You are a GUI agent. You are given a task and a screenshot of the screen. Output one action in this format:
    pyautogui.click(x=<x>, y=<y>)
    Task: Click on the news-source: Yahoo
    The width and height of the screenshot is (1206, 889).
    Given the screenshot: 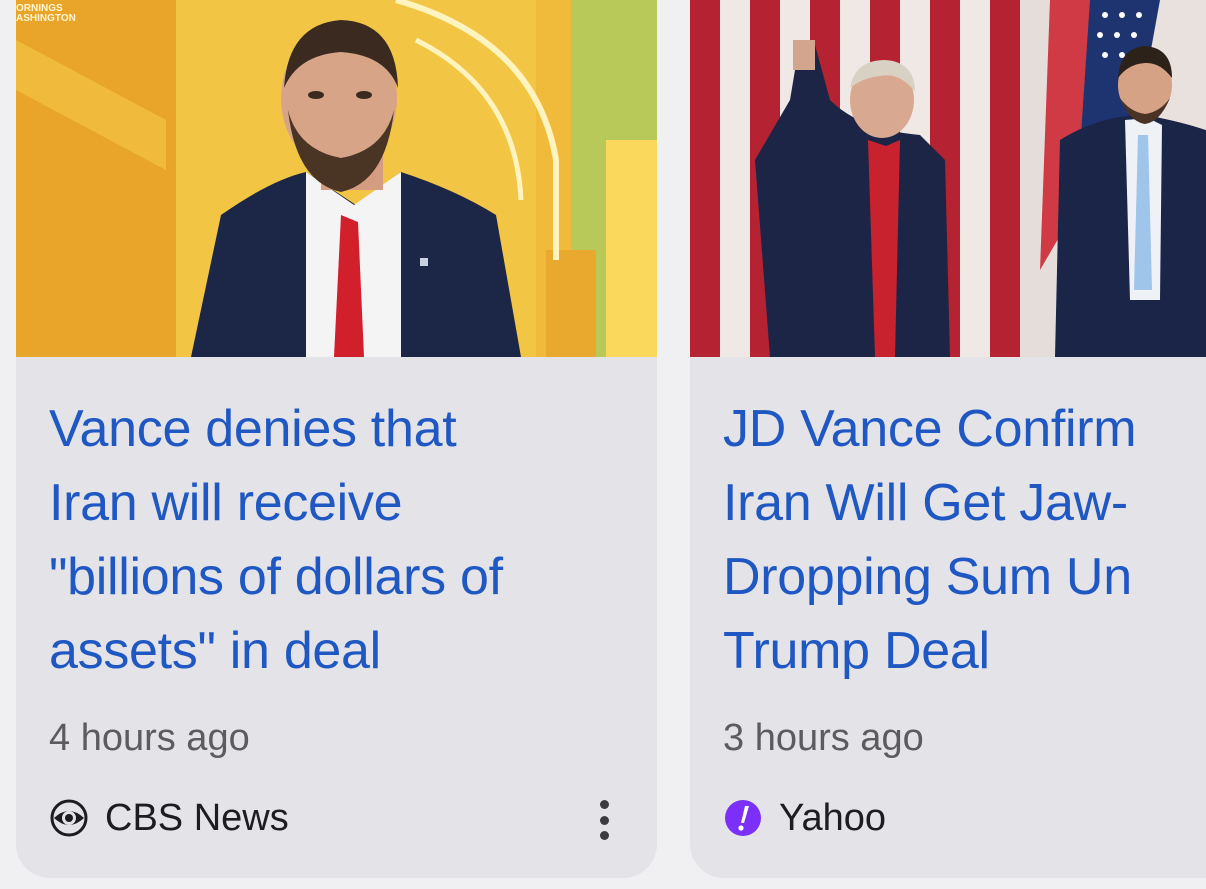 What is the action you would take?
    pyautogui.click(x=804, y=818)
    